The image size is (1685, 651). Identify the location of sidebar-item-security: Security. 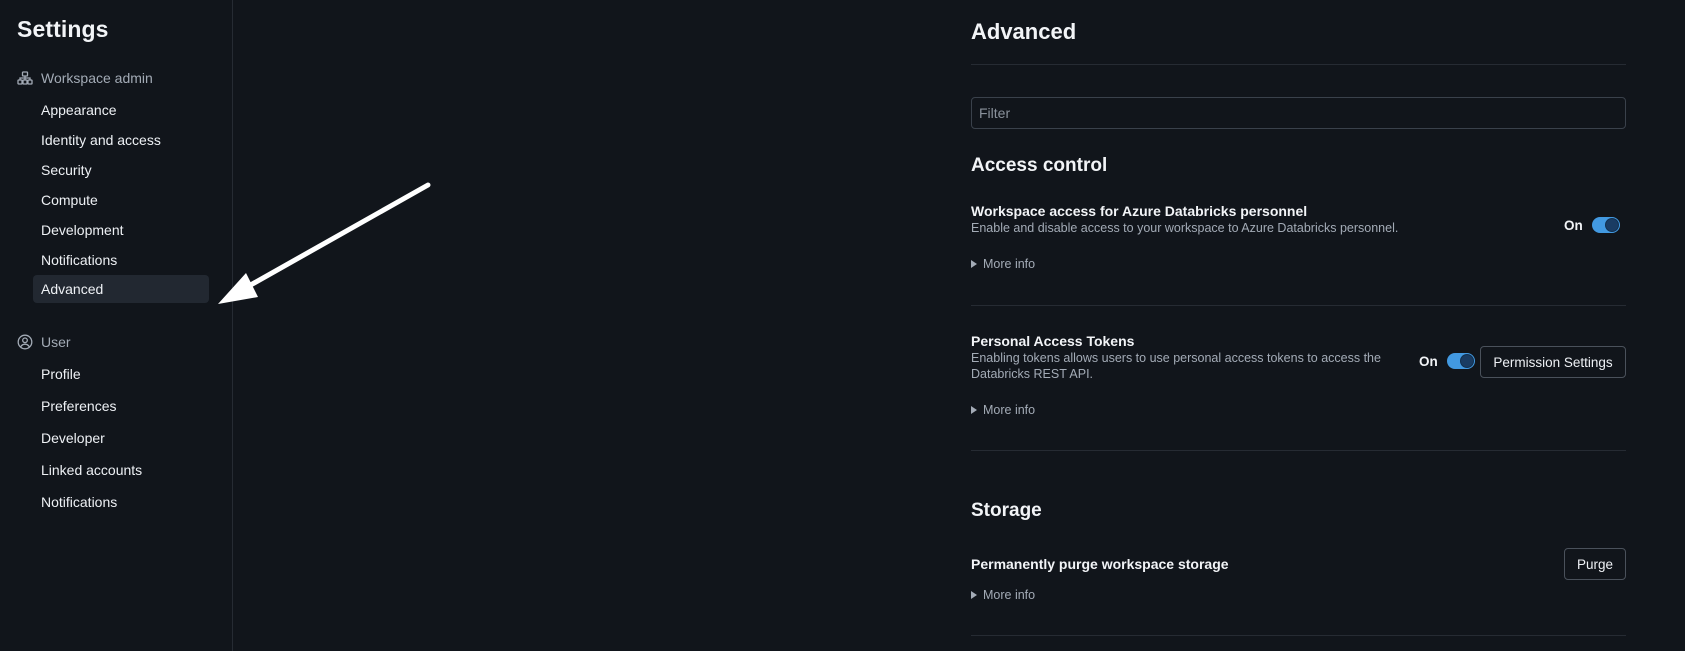
(121, 170).